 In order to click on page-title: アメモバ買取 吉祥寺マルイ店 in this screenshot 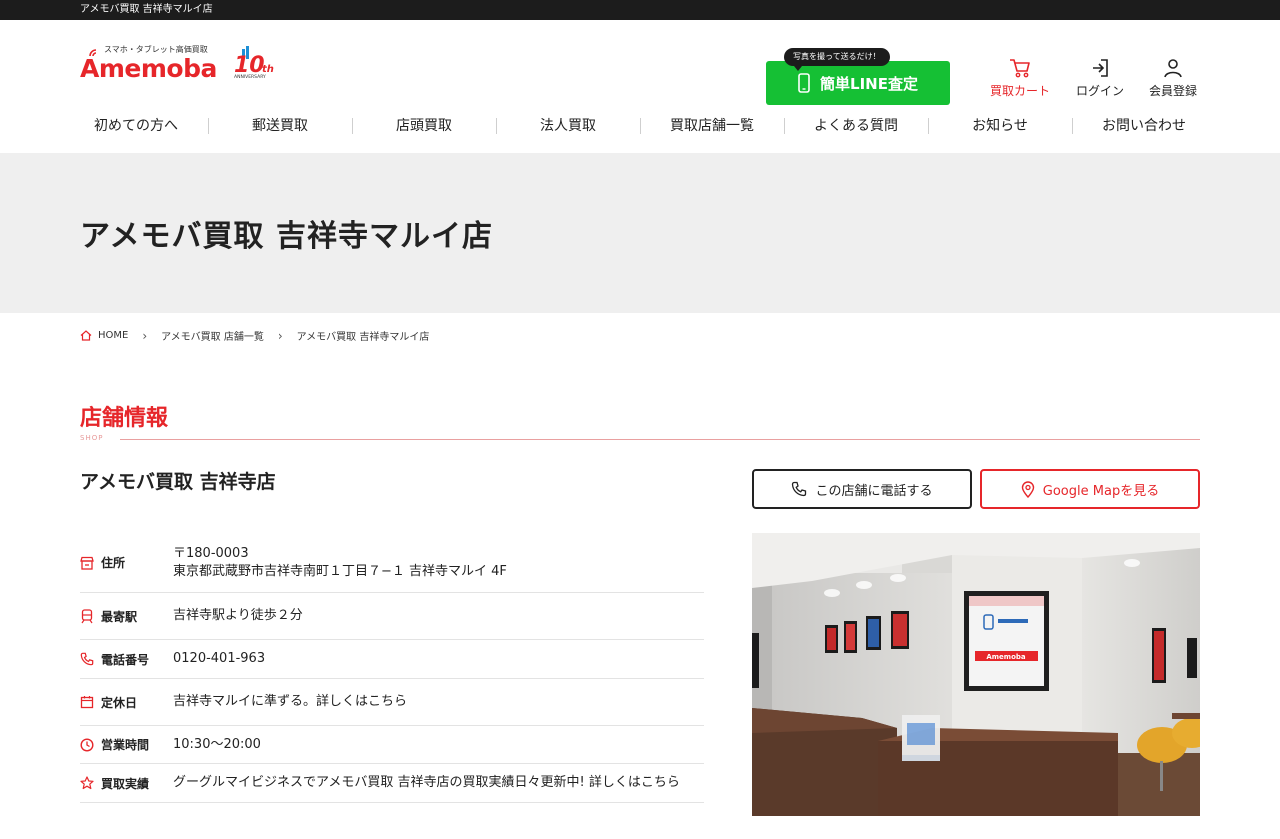, I will do `click(286, 236)`.